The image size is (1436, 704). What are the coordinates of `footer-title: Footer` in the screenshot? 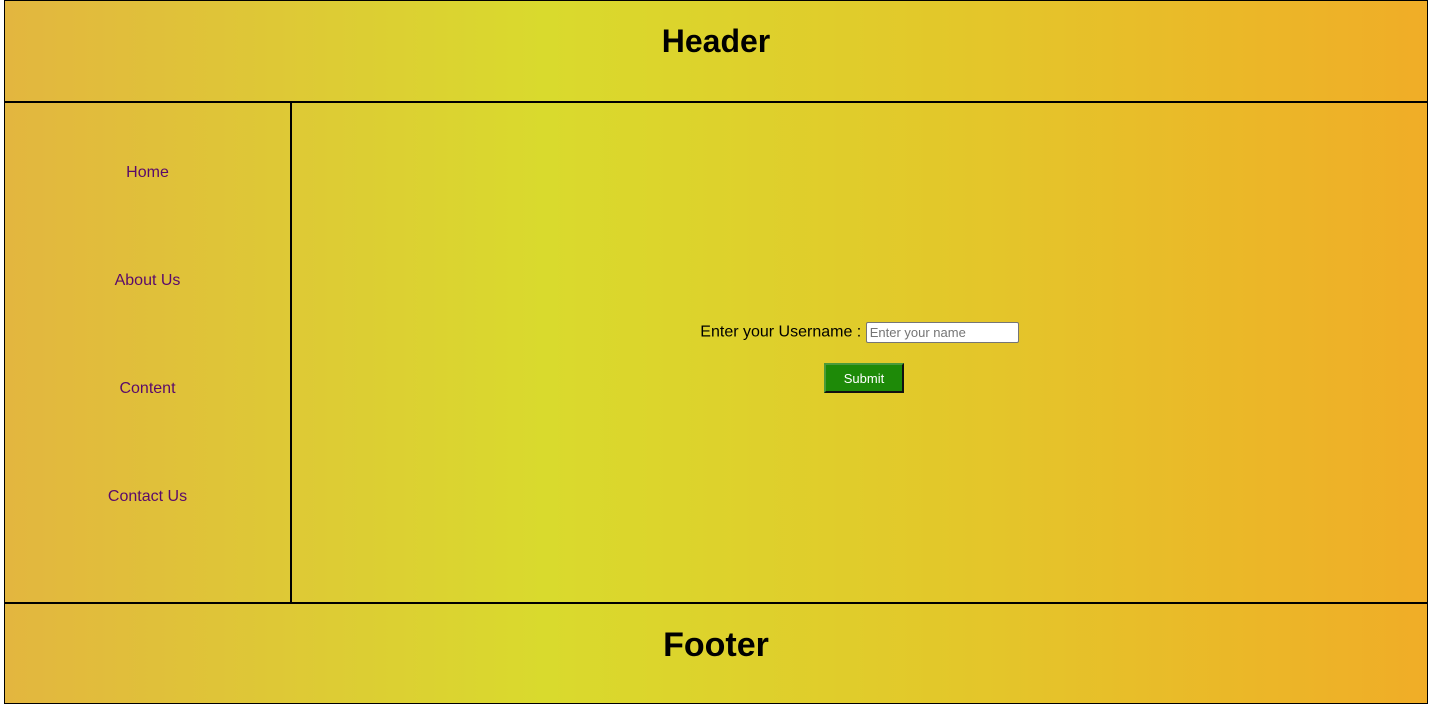 It's located at (716, 645).